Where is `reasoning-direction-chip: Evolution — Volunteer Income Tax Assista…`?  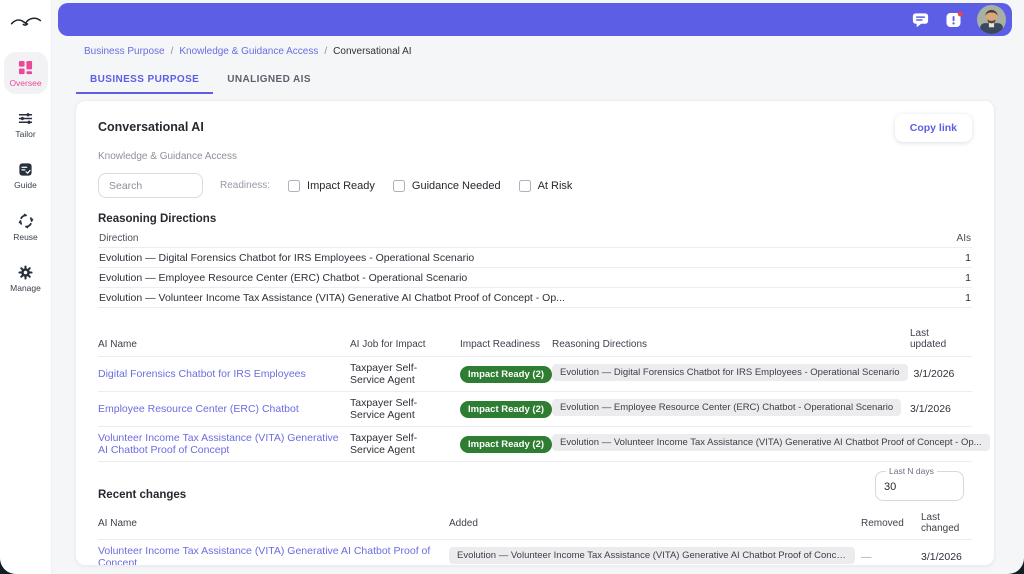
reasoning-direction-chip: Evolution — Volunteer Income Tax Assista… is located at coordinates (771, 442).